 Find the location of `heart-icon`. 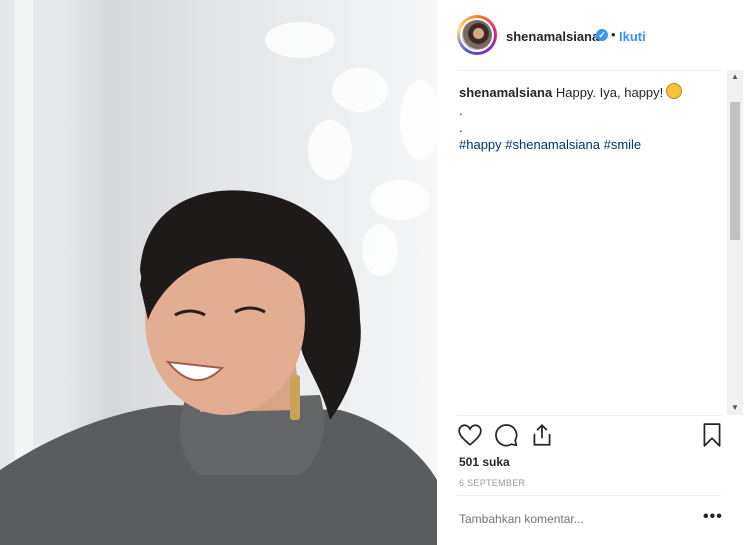

heart-icon is located at coordinates (470, 435).